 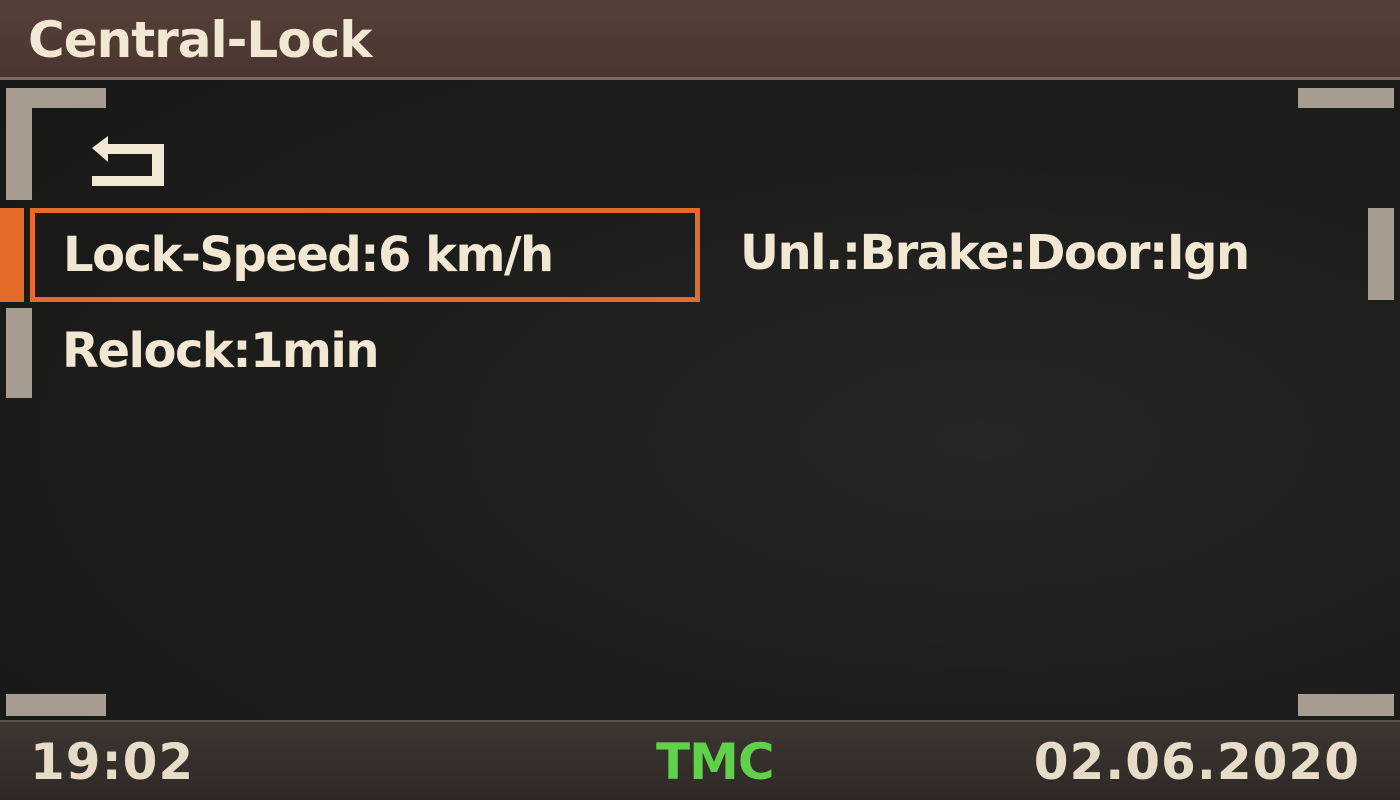 I want to click on clock-time: 19:02, so click(x=112, y=762).